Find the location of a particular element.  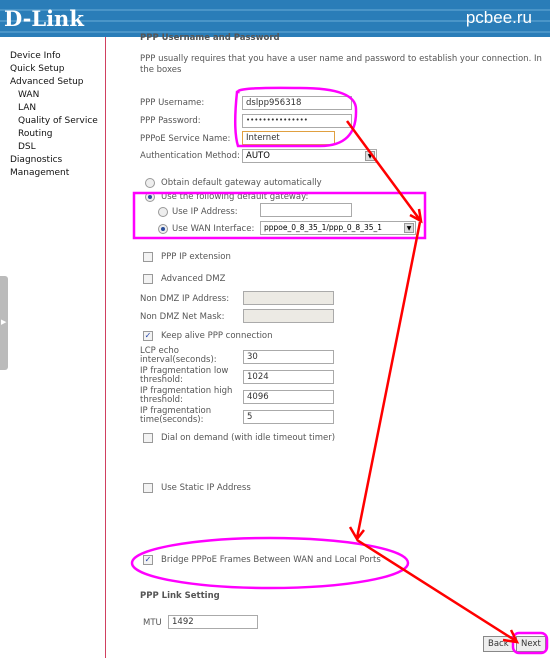

ppp-link-title: PPP Link Setting is located at coordinates (180, 596).